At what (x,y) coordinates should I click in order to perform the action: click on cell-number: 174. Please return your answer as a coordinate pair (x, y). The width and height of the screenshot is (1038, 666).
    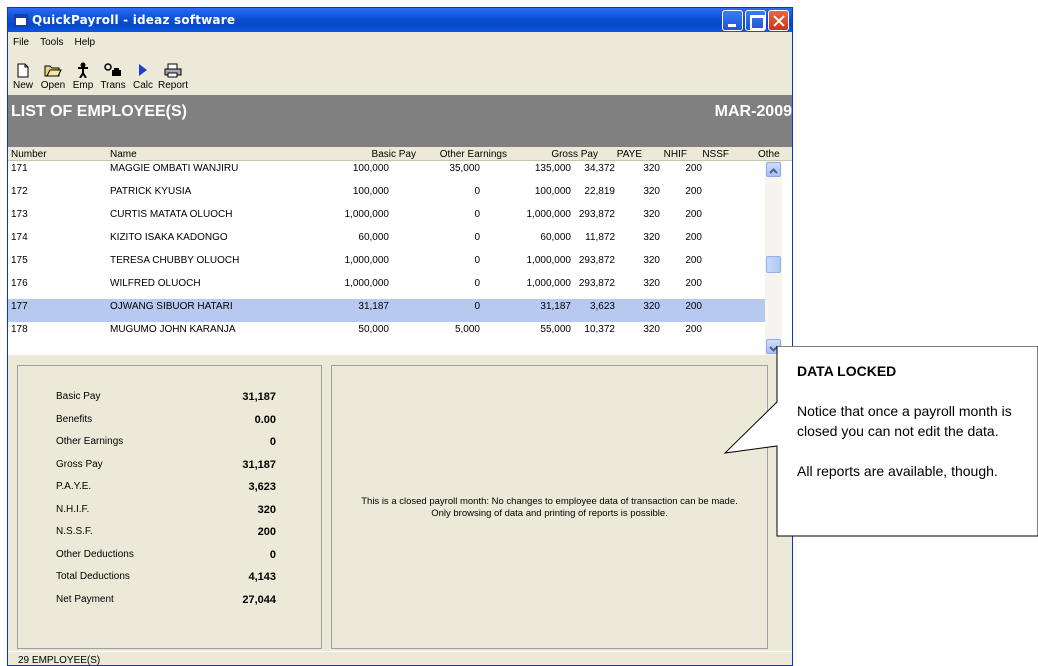
    Looking at the image, I should click on (19, 237).